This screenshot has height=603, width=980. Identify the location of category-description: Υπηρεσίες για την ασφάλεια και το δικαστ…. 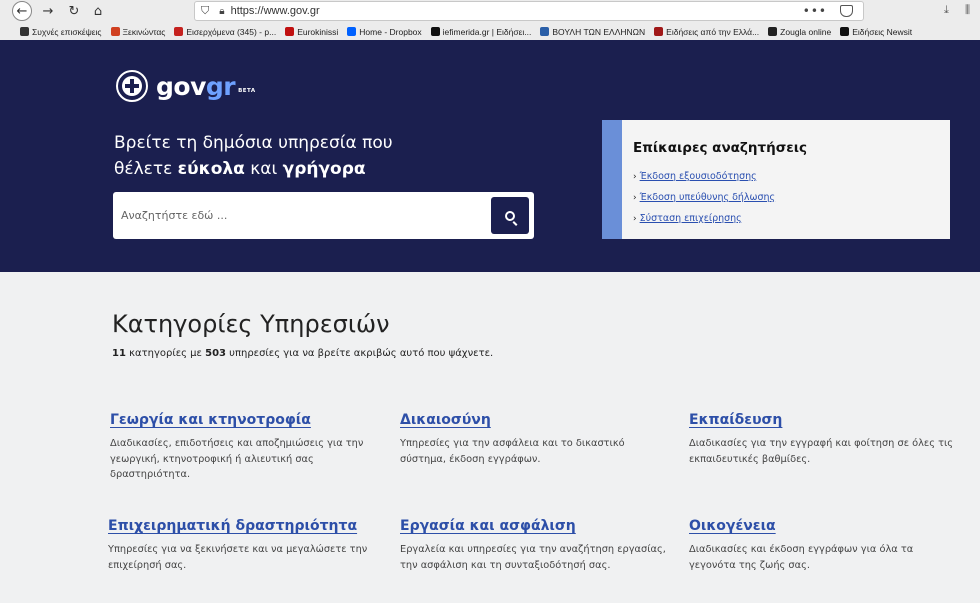
(512, 451).